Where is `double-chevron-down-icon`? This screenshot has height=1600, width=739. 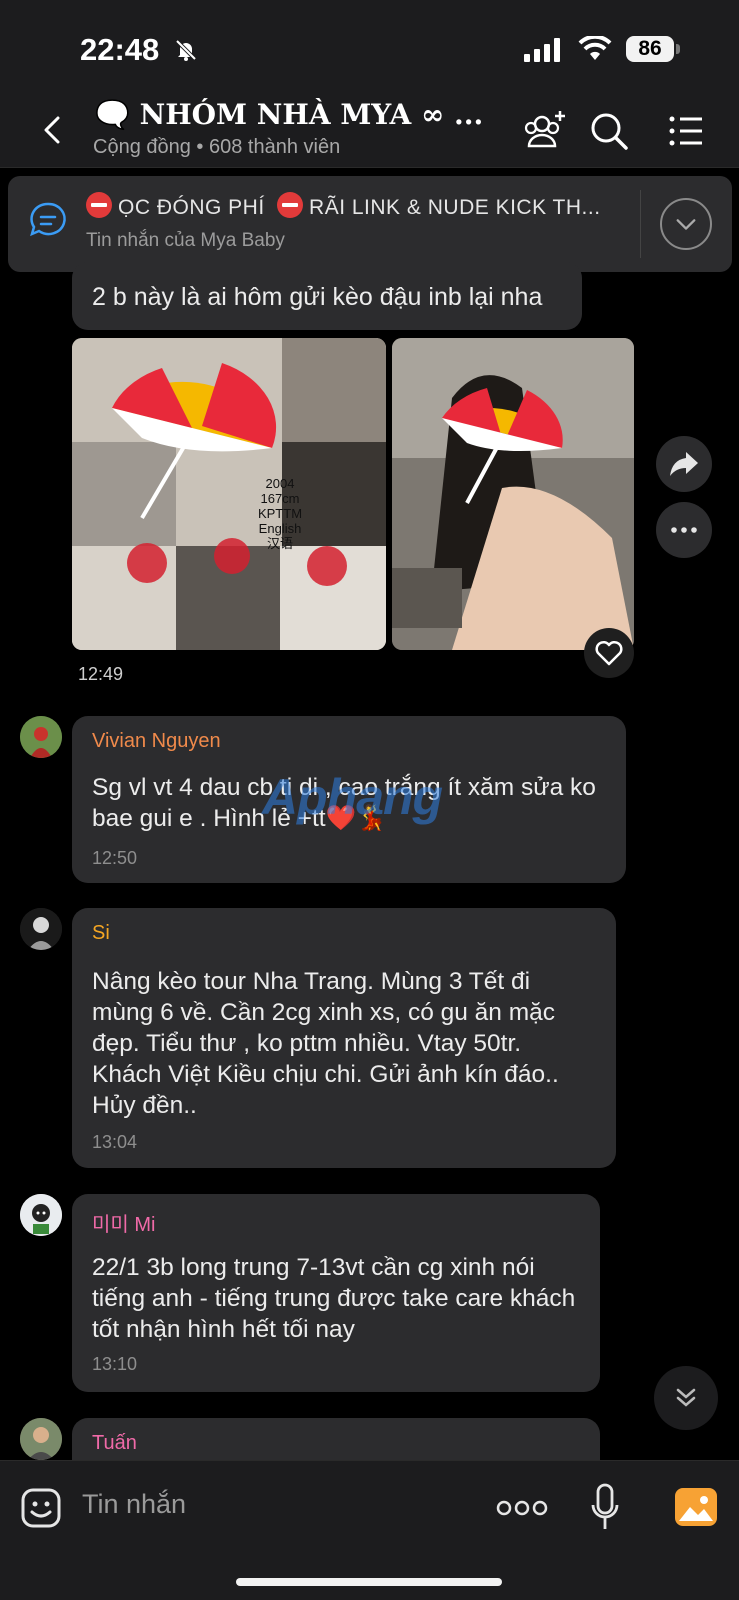 double-chevron-down-icon is located at coordinates (686, 1397).